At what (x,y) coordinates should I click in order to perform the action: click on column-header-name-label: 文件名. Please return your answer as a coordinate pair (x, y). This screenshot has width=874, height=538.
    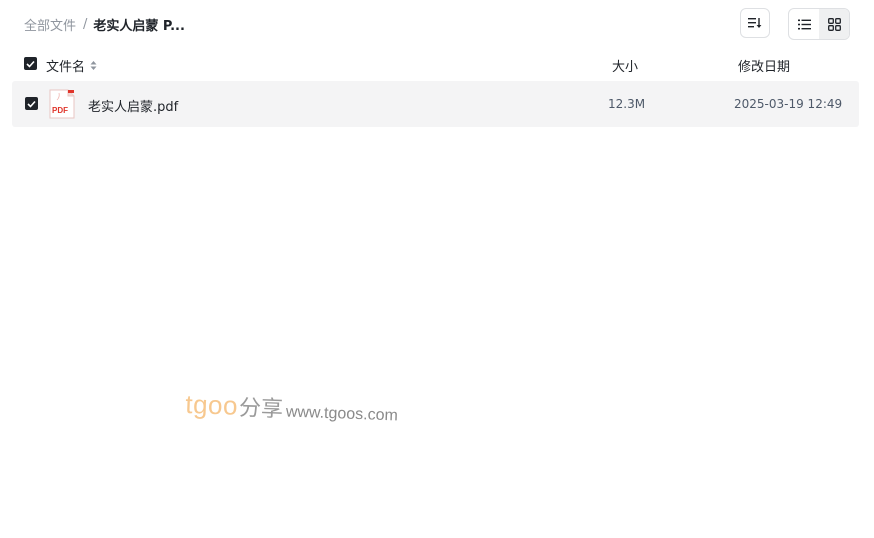
    Looking at the image, I should click on (66, 67).